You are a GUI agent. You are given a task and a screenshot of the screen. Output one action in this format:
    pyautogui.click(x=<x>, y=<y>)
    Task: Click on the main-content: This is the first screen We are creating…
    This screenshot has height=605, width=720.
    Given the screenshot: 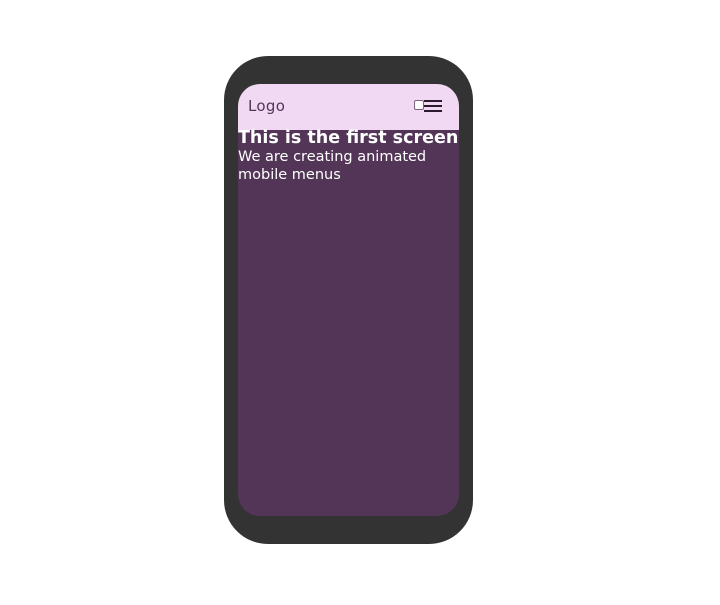 What is the action you would take?
    pyautogui.click(x=348, y=156)
    